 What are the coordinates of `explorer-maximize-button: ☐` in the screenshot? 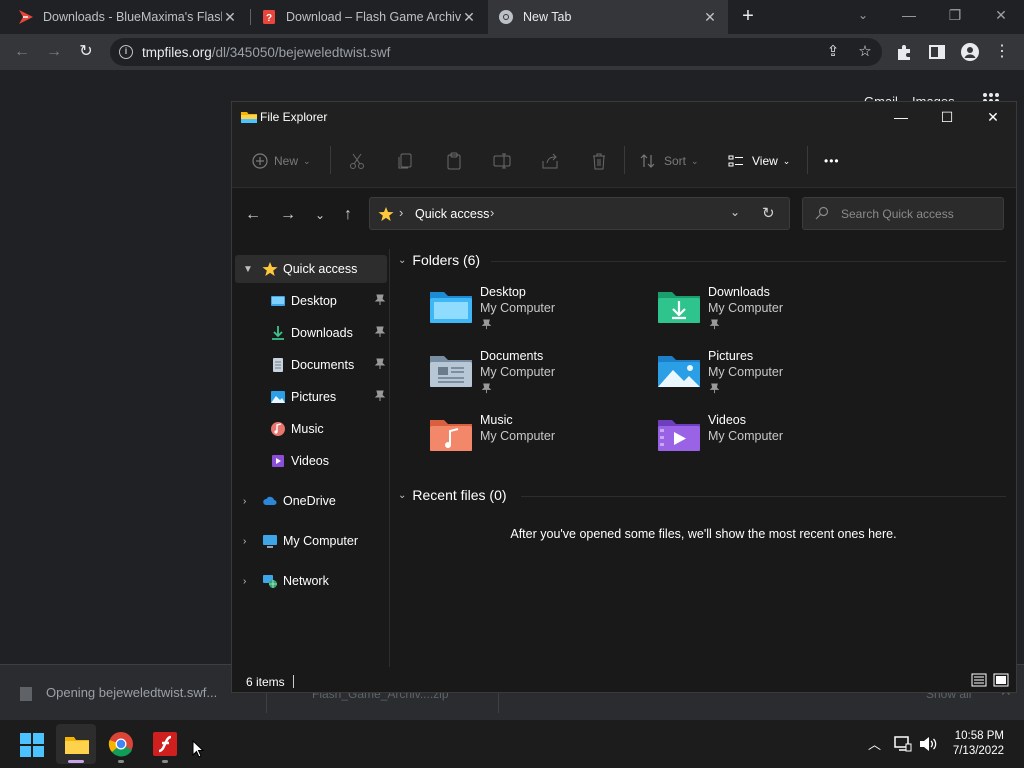 It's located at (947, 117).